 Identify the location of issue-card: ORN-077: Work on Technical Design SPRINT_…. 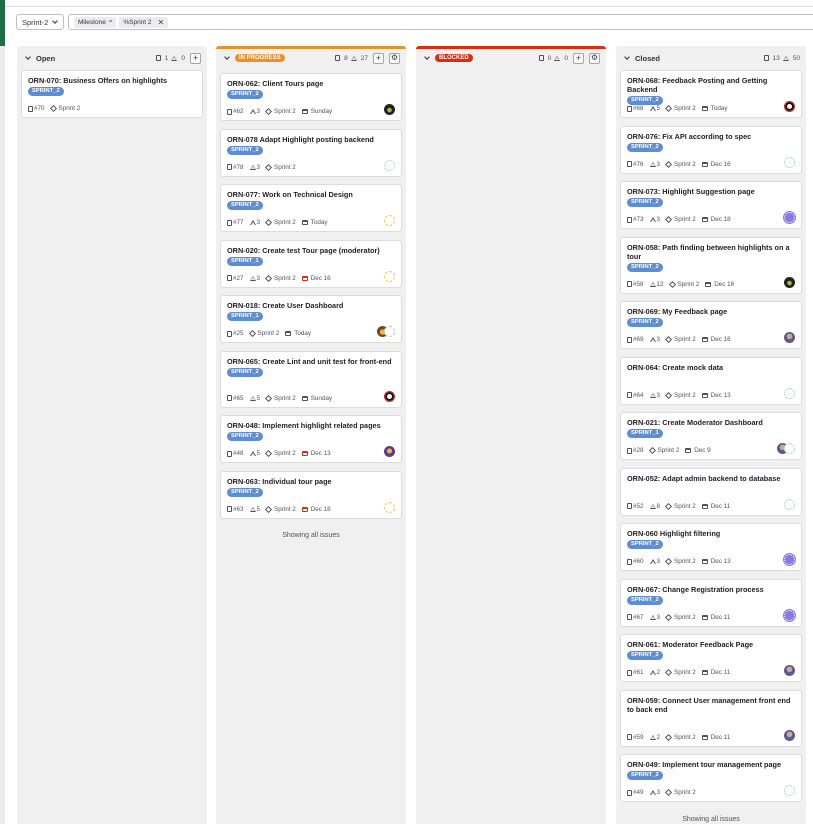
(311, 208).